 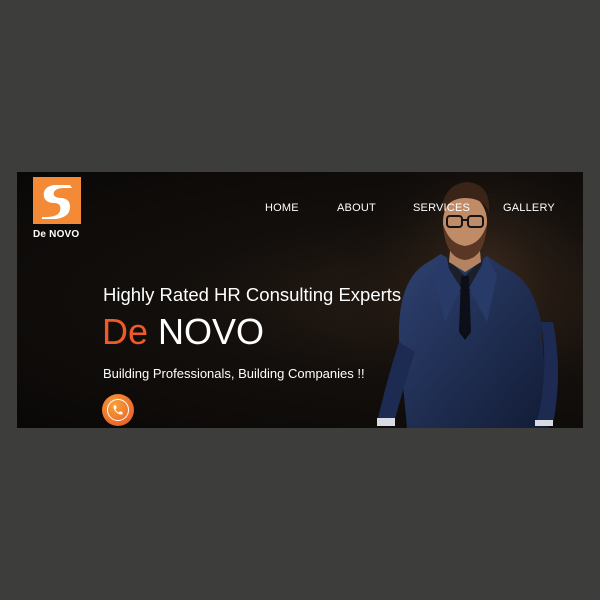 I want to click on phone-icon, so click(x=118, y=410).